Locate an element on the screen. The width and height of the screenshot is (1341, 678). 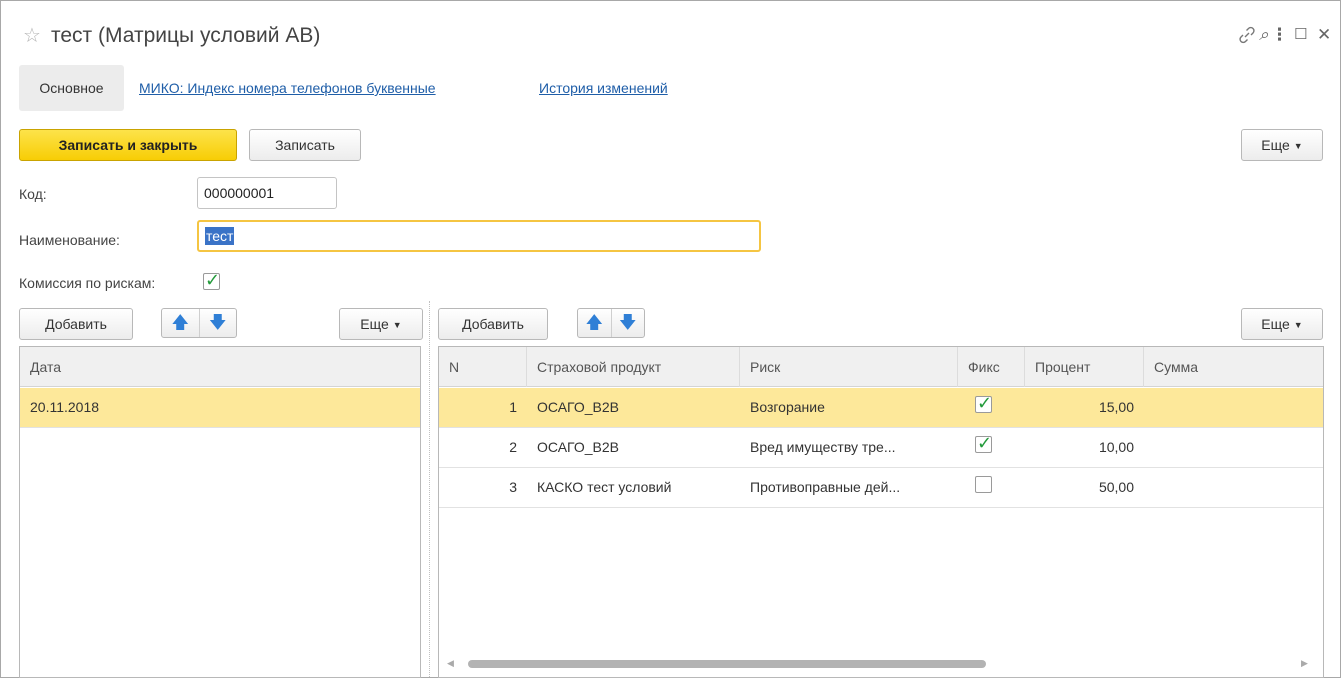
cell-n: 2 is located at coordinates (513, 447).